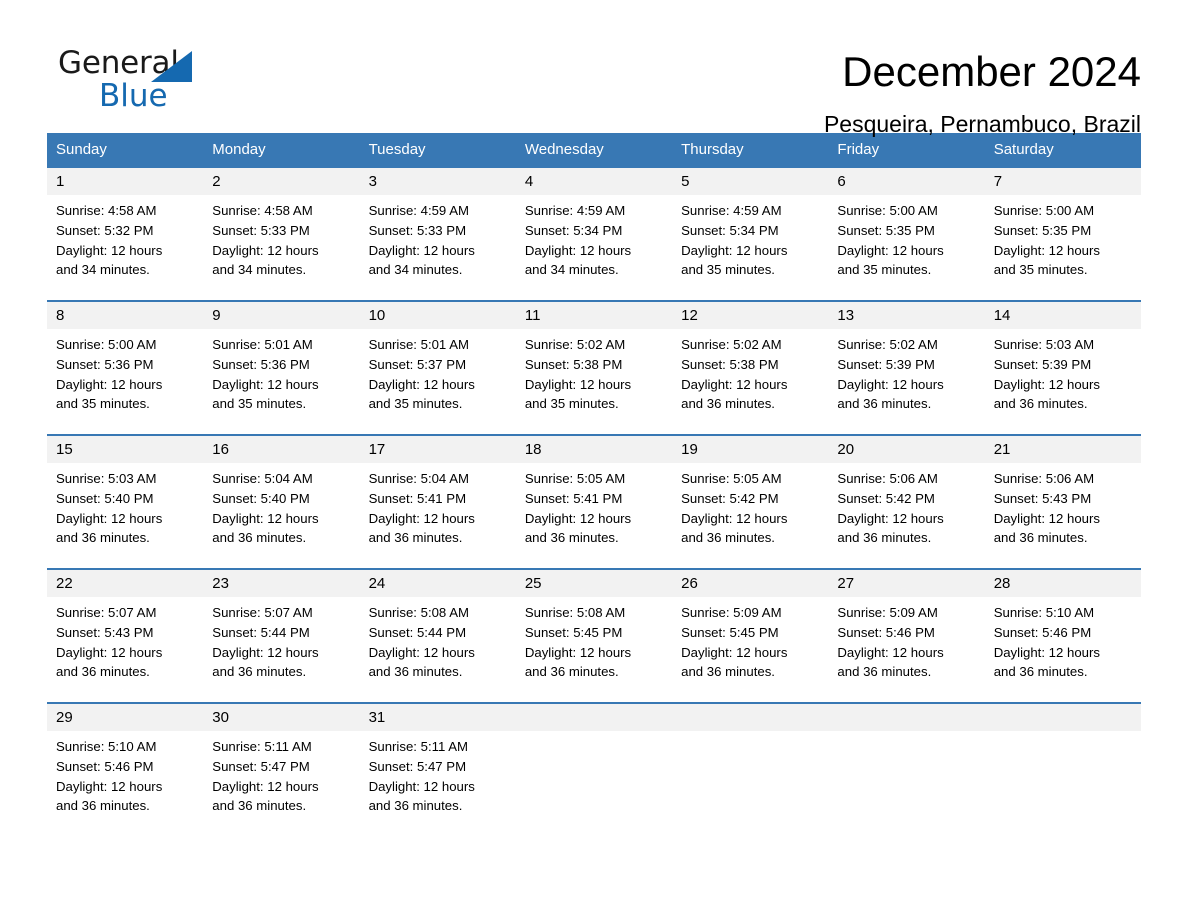  Describe the element at coordinates (106, 746) in the screenshot. I see `sunrise-text: Sunrise: 5:10 AM` at that location.